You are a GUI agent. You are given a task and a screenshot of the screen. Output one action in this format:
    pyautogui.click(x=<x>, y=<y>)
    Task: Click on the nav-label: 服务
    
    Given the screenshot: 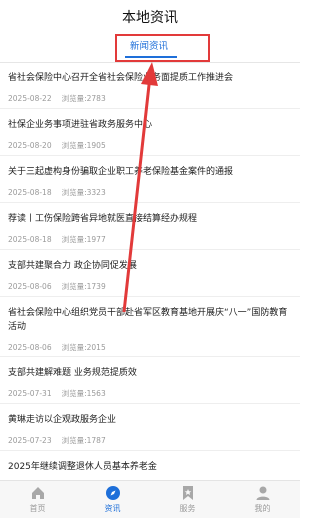 What is the action you would take?
    pyautogui.click(x=187, y=508)
    